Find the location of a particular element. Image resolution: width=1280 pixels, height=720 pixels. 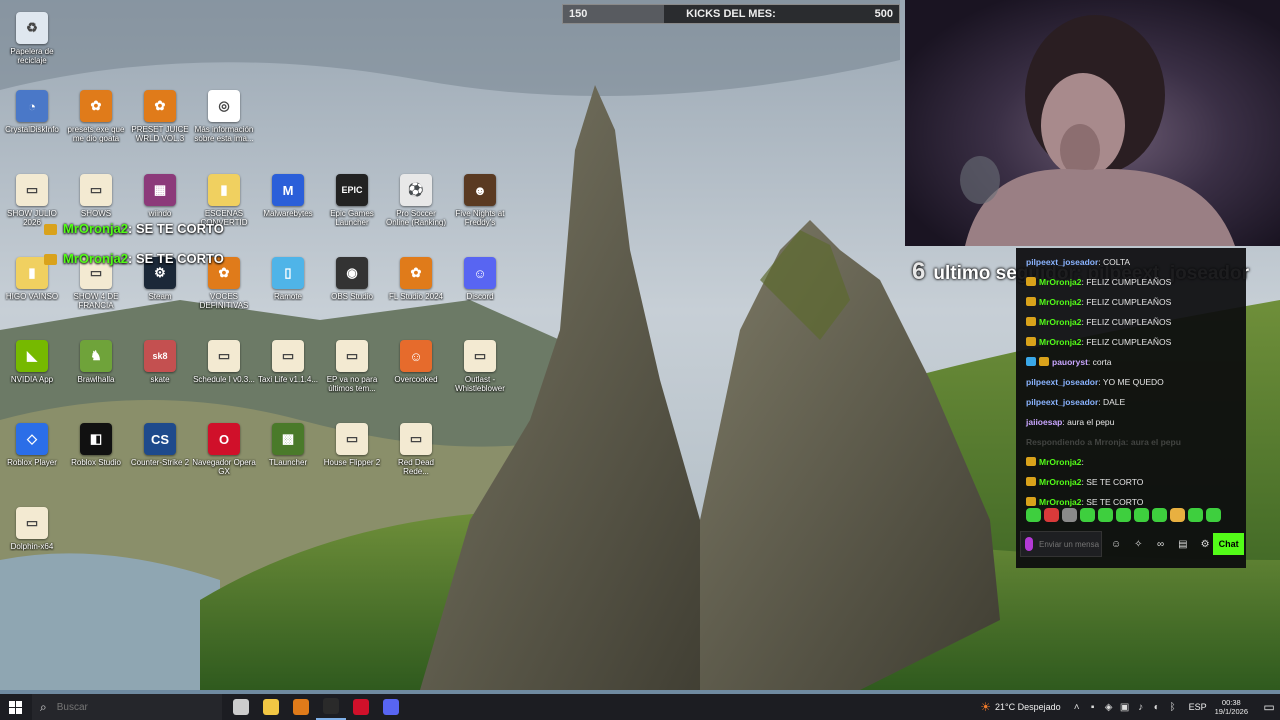

task-view-icon is located at coordinates (241, 707).